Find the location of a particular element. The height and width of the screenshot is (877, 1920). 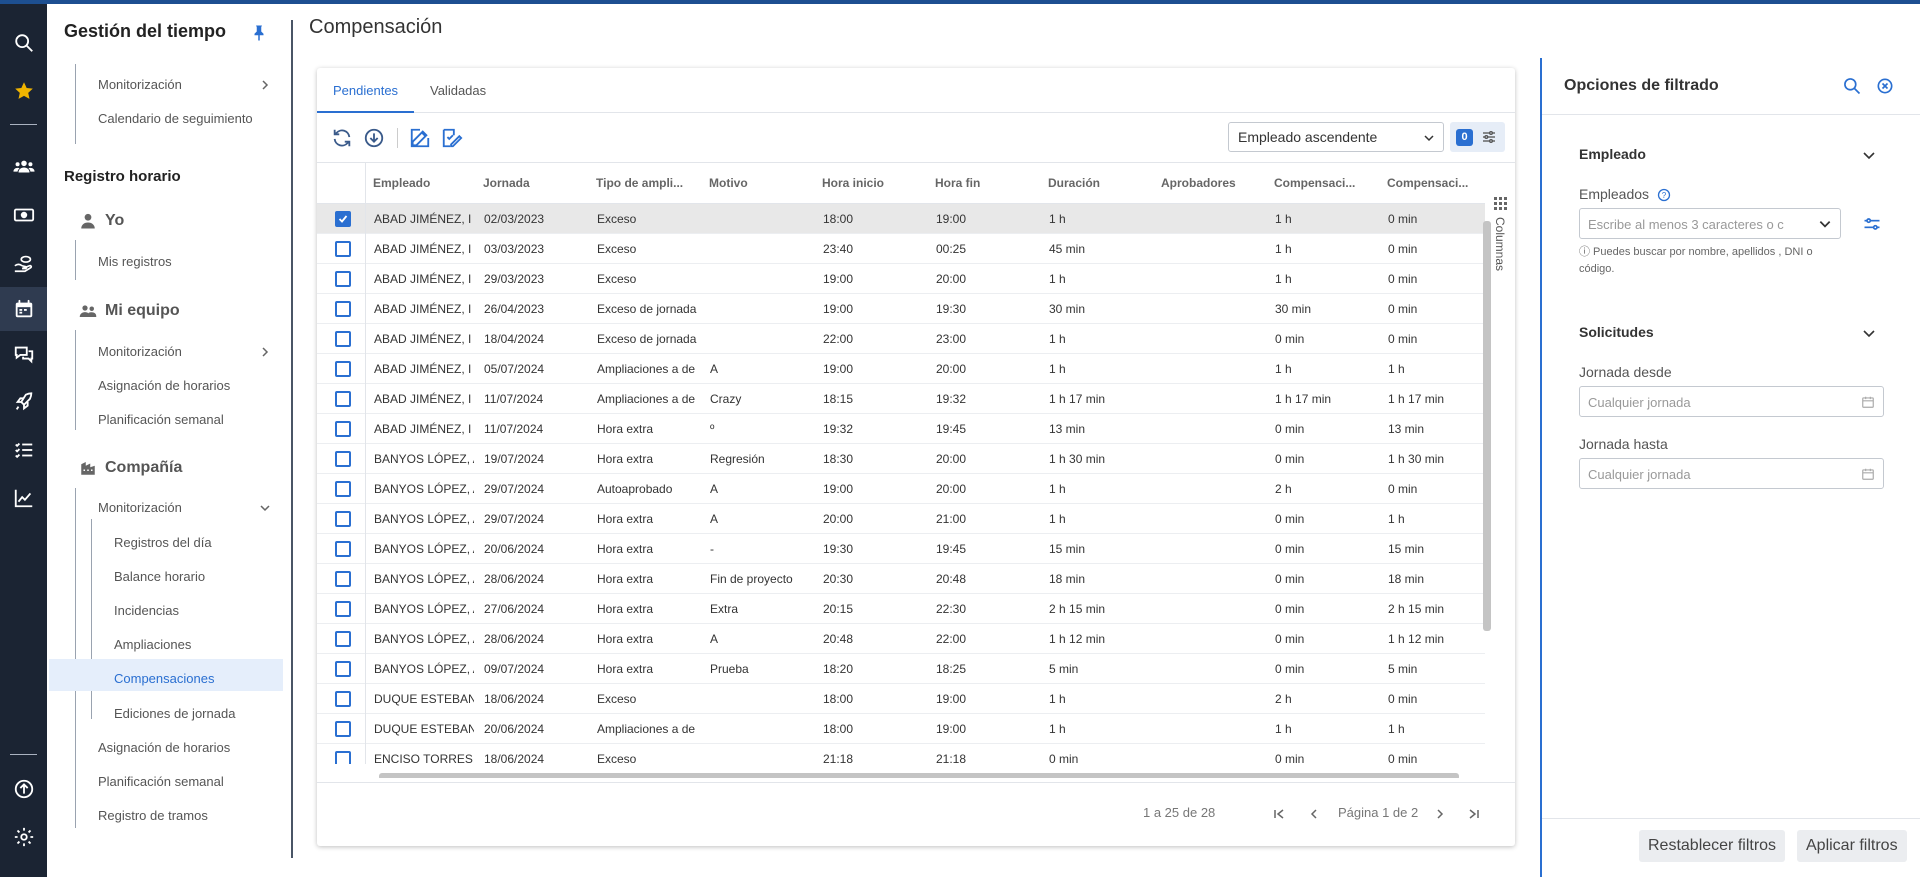

nav-item-ediciones-jornada: Ediciones de jornada is located at coordinates (174, 713).